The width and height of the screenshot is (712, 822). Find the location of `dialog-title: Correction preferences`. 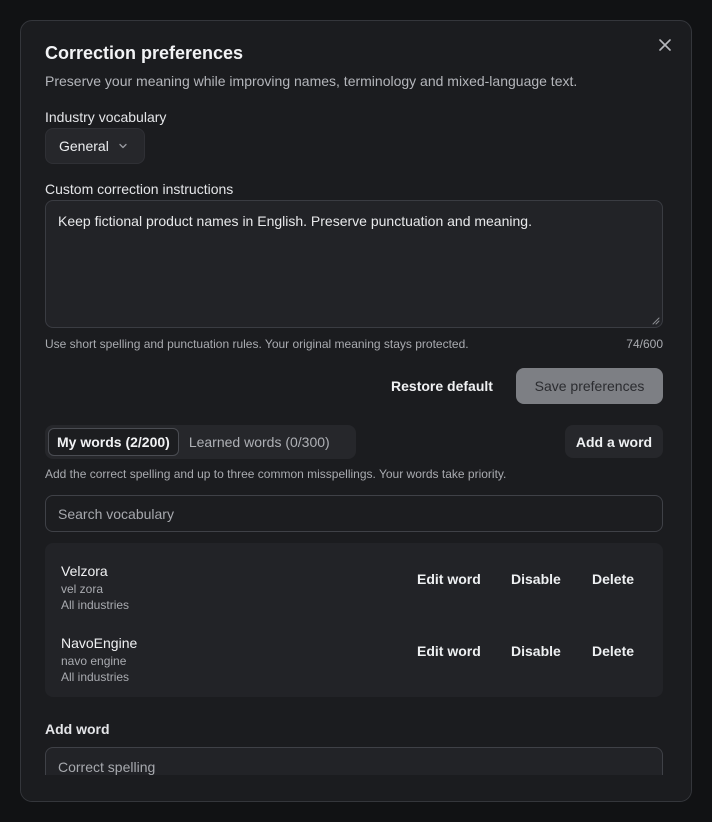

dialog-title: Correction preferences is located at coordinates (144, 53).